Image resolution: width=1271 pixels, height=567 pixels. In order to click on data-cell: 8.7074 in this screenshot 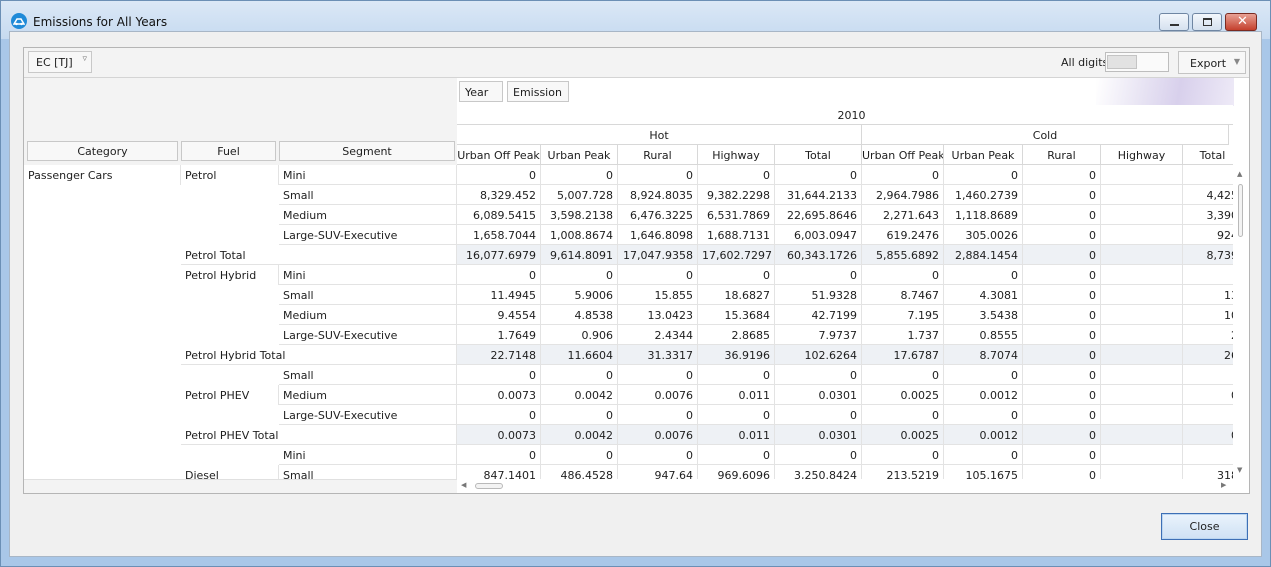, I will do `click(983, 355)`.